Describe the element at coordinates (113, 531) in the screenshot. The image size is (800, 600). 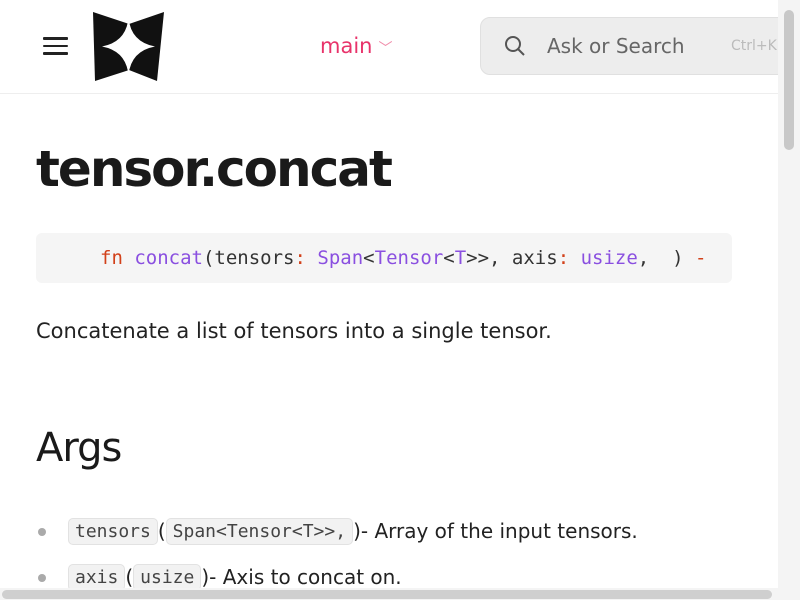
I see `arg-name: tensors` at that location.